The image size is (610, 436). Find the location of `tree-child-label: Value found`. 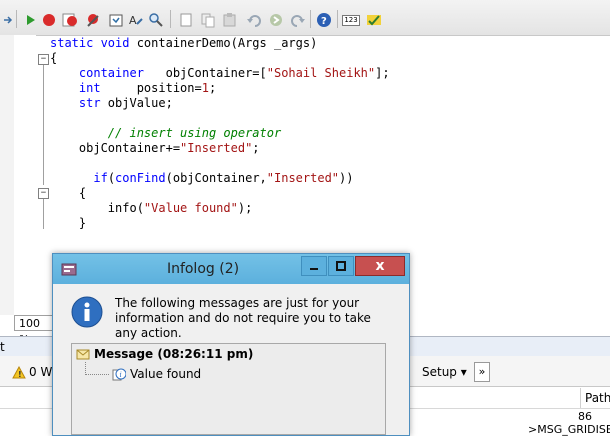

tree-child-label: Value found is located at coordinates (166, 374).